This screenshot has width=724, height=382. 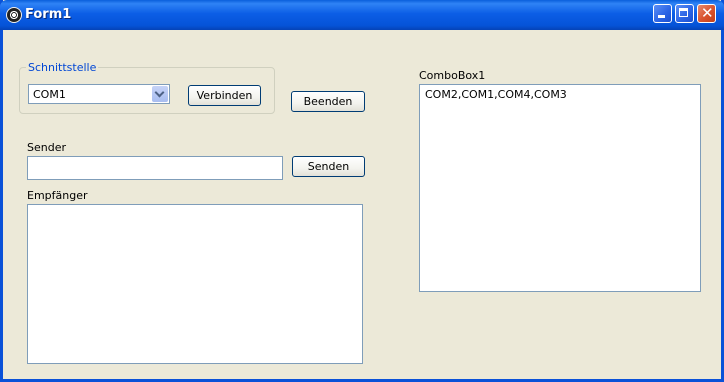 I want to click on port-combobox: COM1, so click(x=99, y=94).